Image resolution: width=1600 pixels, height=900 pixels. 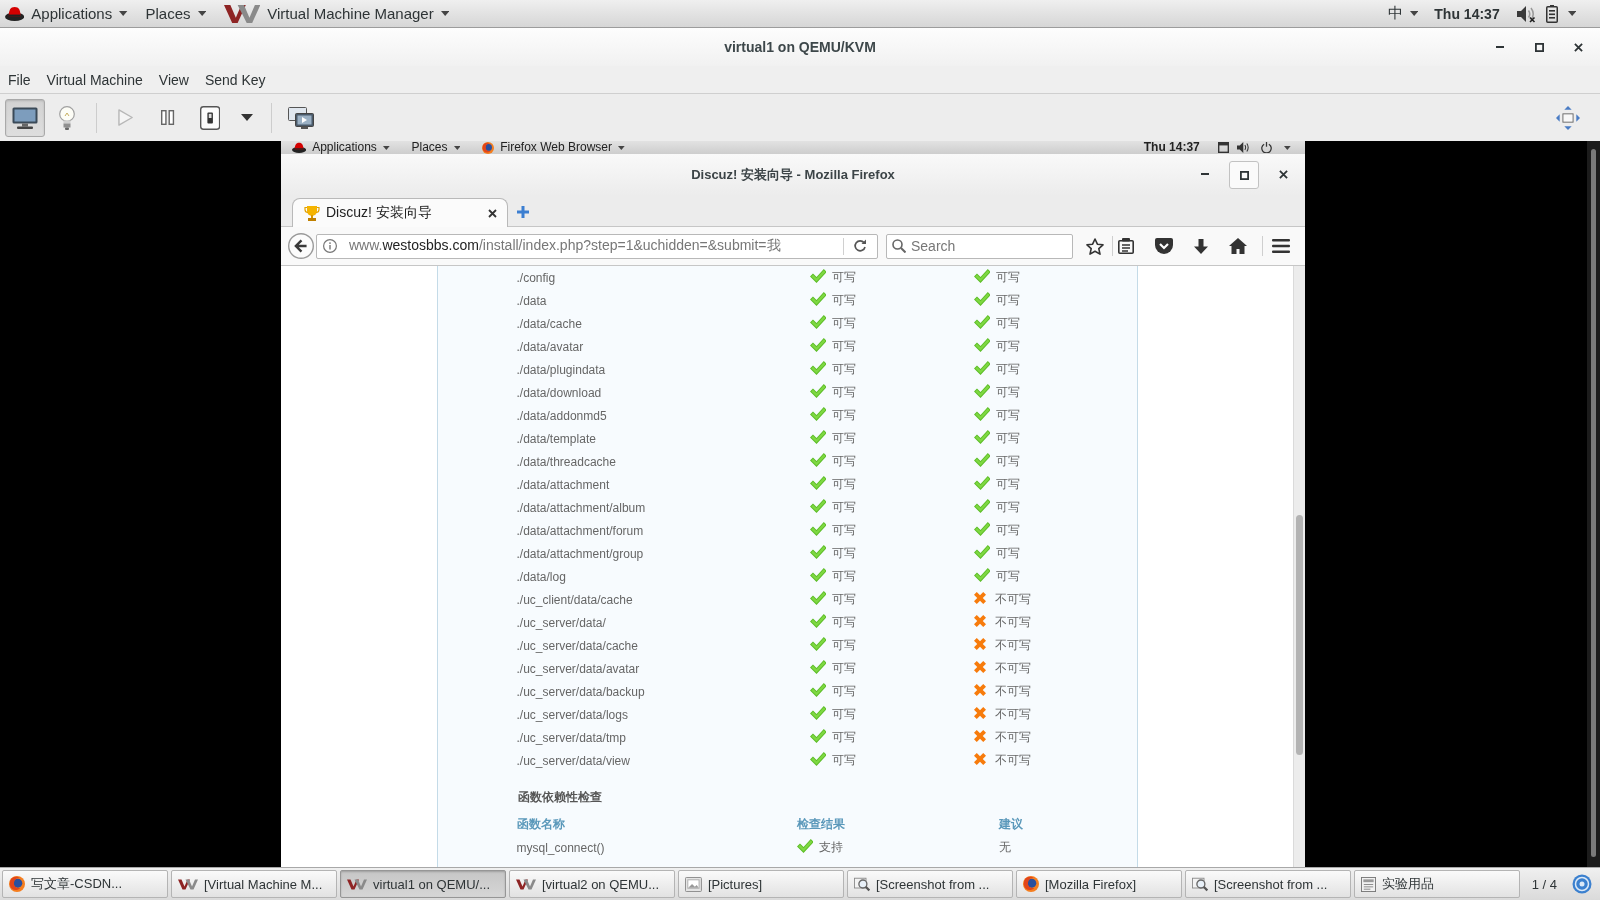 What do you see at coordinates (1403, 13) in the screenshot?
I see `input-method-button: 中` at bounding box center [1403, 13].